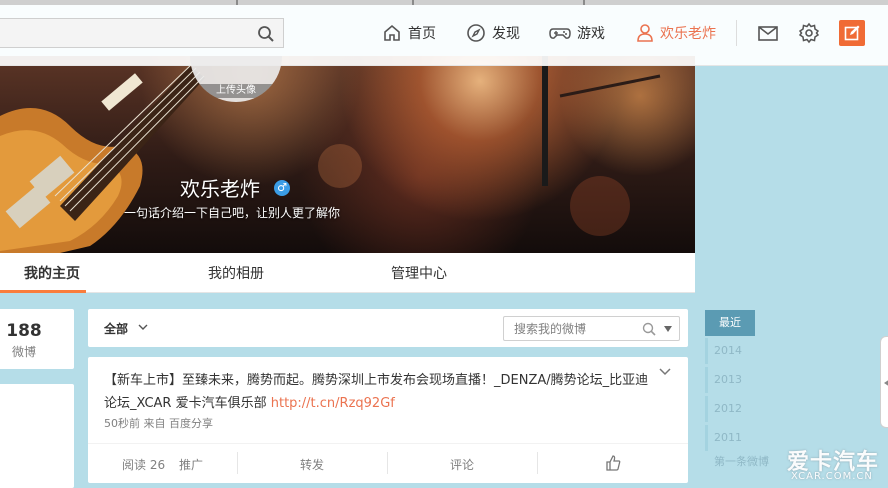 This screenshot has width=888, height=488. Describe the element at coordinates (191, 464) in the screenshot. I see `promote-button: 推广` at that location.